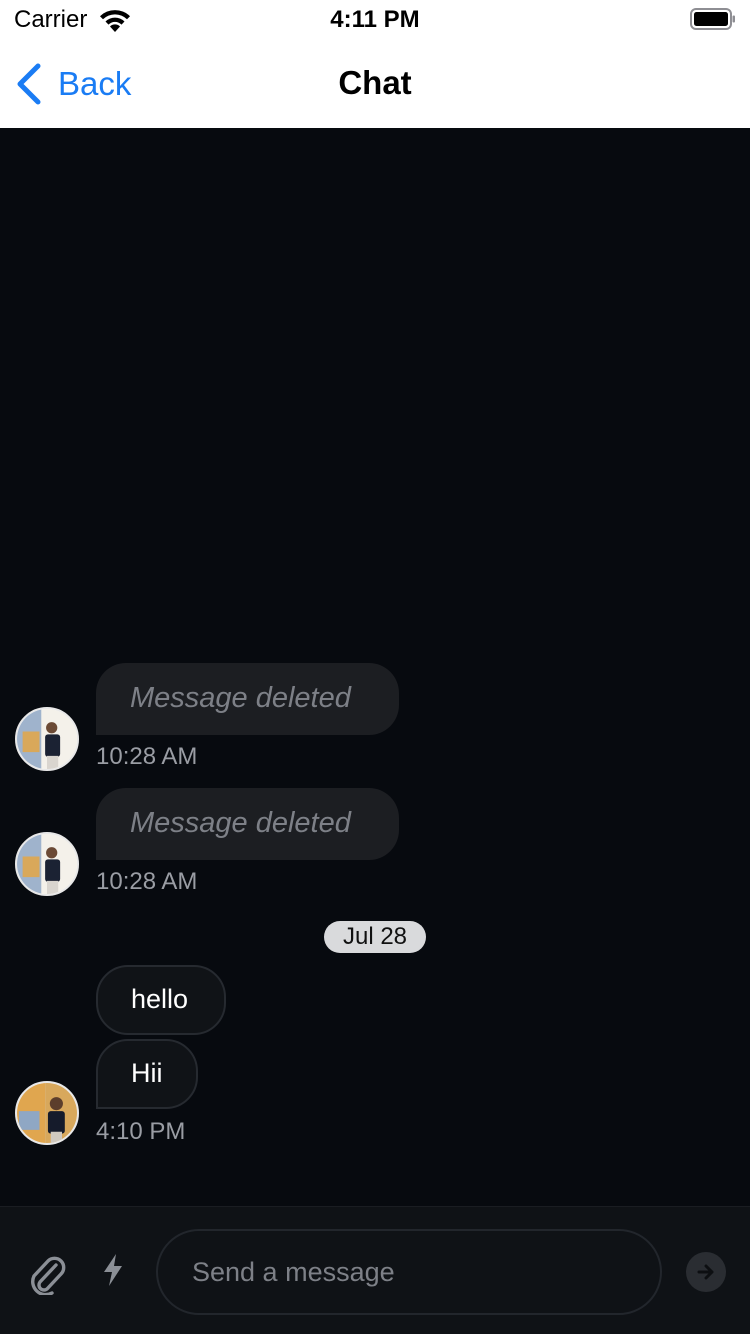  I want to click on arrow-right-icon, so click(705, 1272).